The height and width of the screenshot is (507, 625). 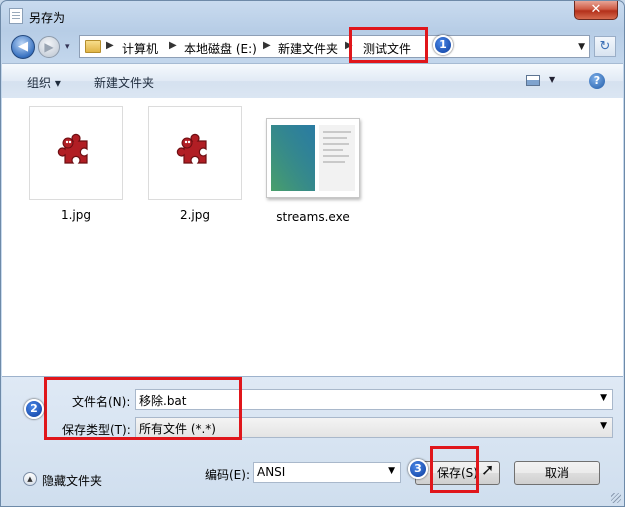 I want to click on breadcrumb-test-files: 测试文件, so click(x=387, y=48).